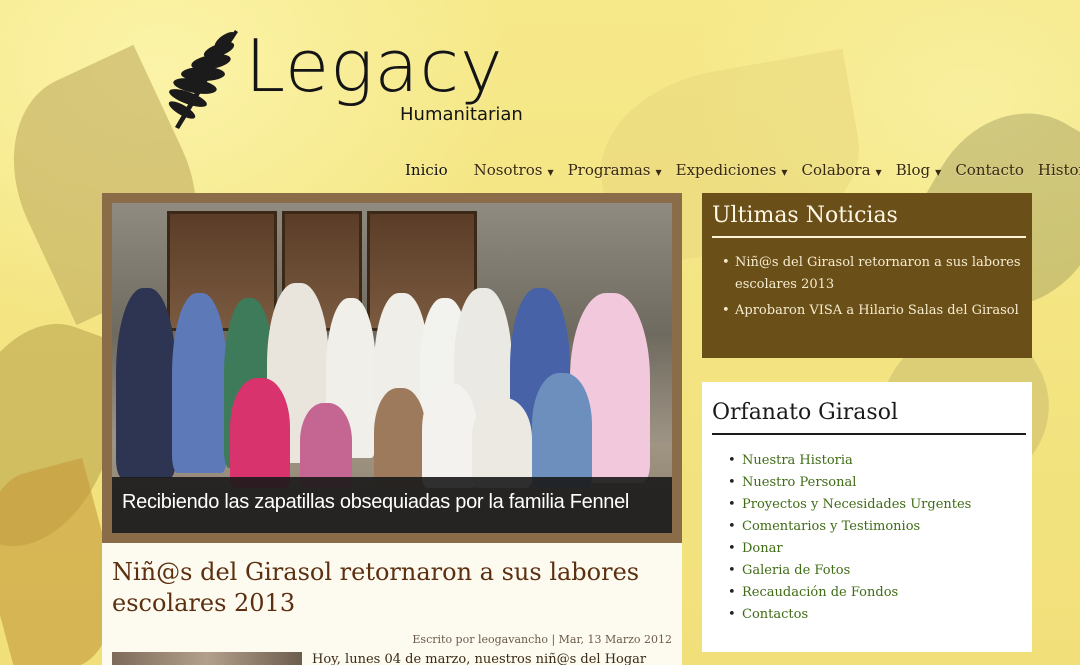 This screenshot has height=665, width=1080. I want to click on nav-item-inicio: Inicio, so click(426, 170).